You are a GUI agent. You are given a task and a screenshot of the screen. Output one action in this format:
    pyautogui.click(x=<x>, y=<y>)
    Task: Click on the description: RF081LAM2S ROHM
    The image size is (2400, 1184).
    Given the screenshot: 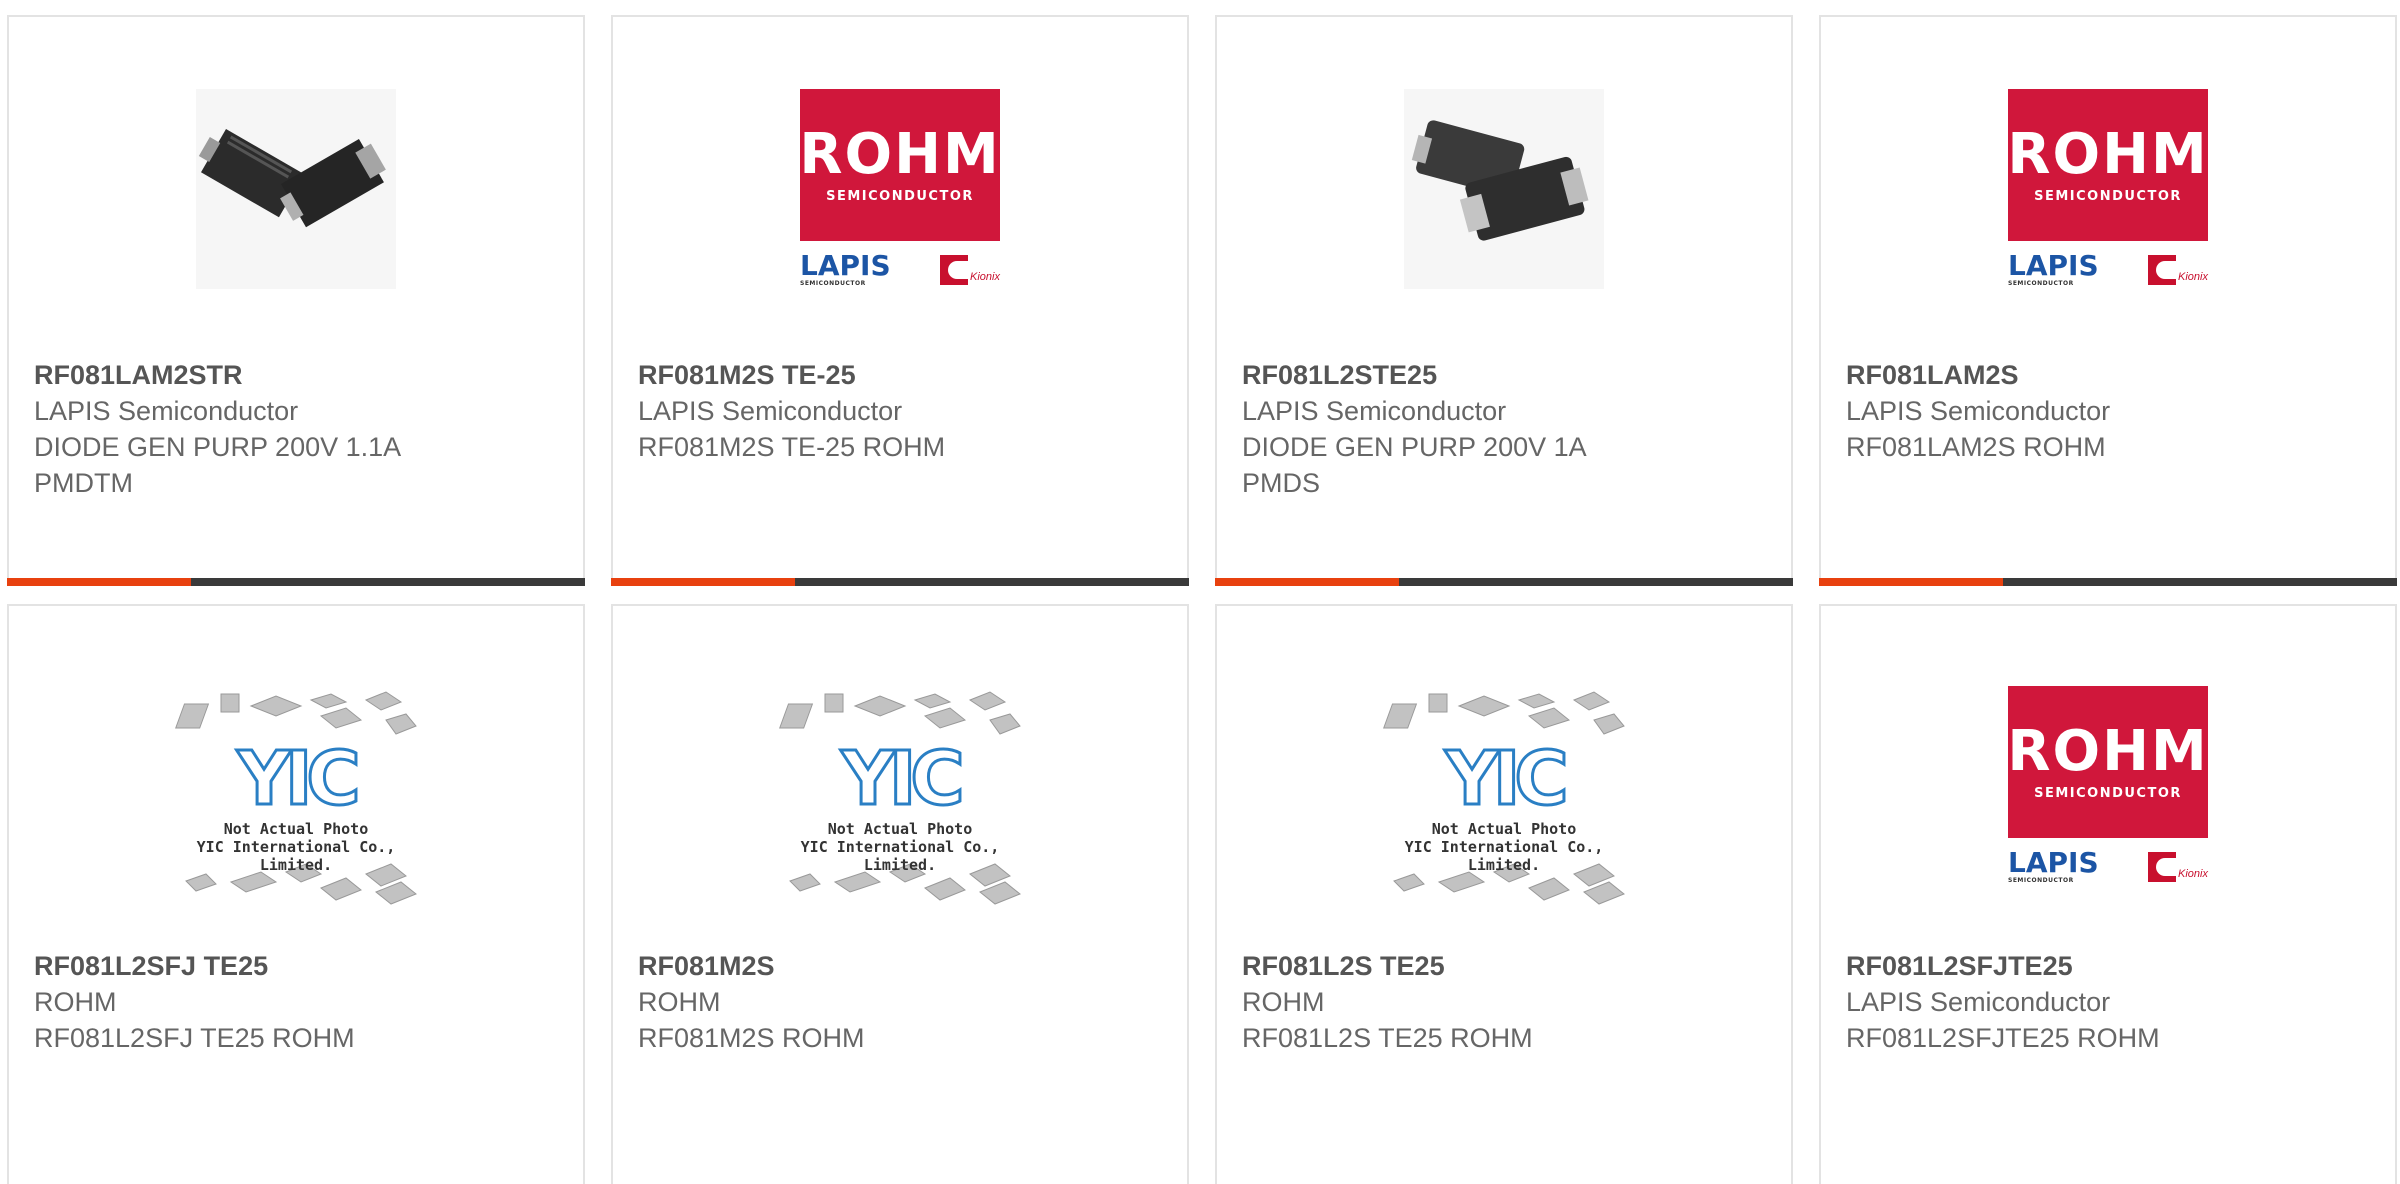 What is the action you would take?
    pyautogui.click(x=1976, y=447)
    